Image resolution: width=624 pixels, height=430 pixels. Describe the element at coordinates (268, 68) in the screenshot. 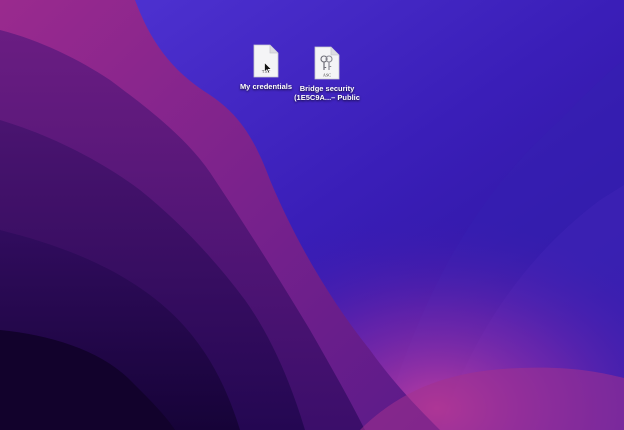

I see `mouse-pointer-icon` at that location.